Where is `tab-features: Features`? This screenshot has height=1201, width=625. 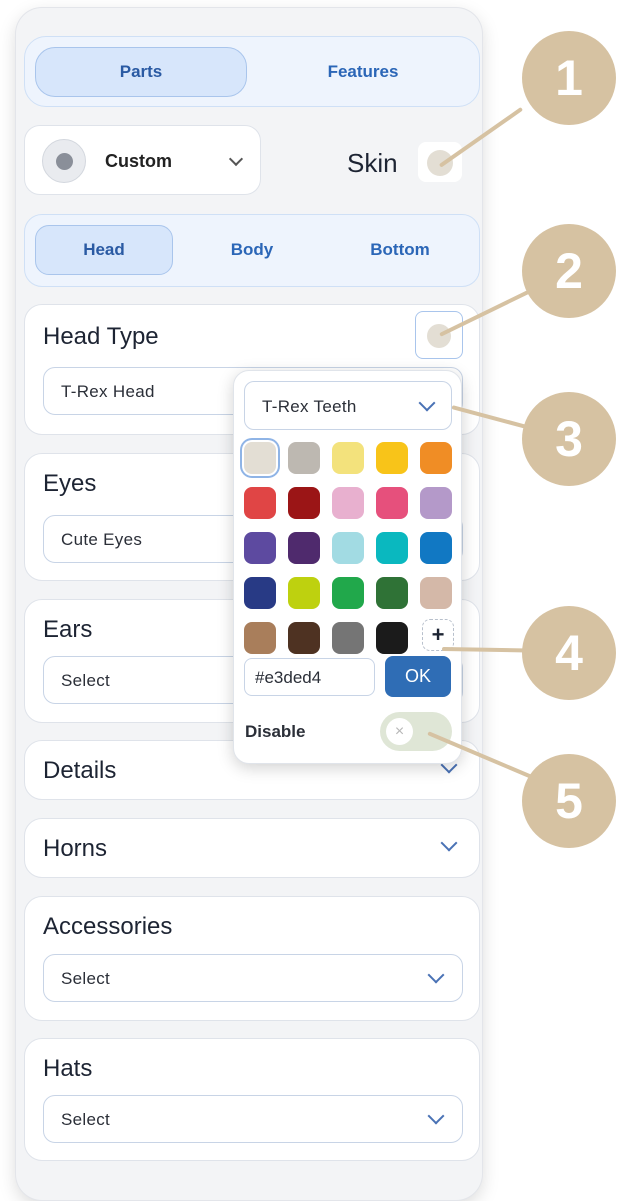
tab-features: Features is located at coordinates (363, 72).